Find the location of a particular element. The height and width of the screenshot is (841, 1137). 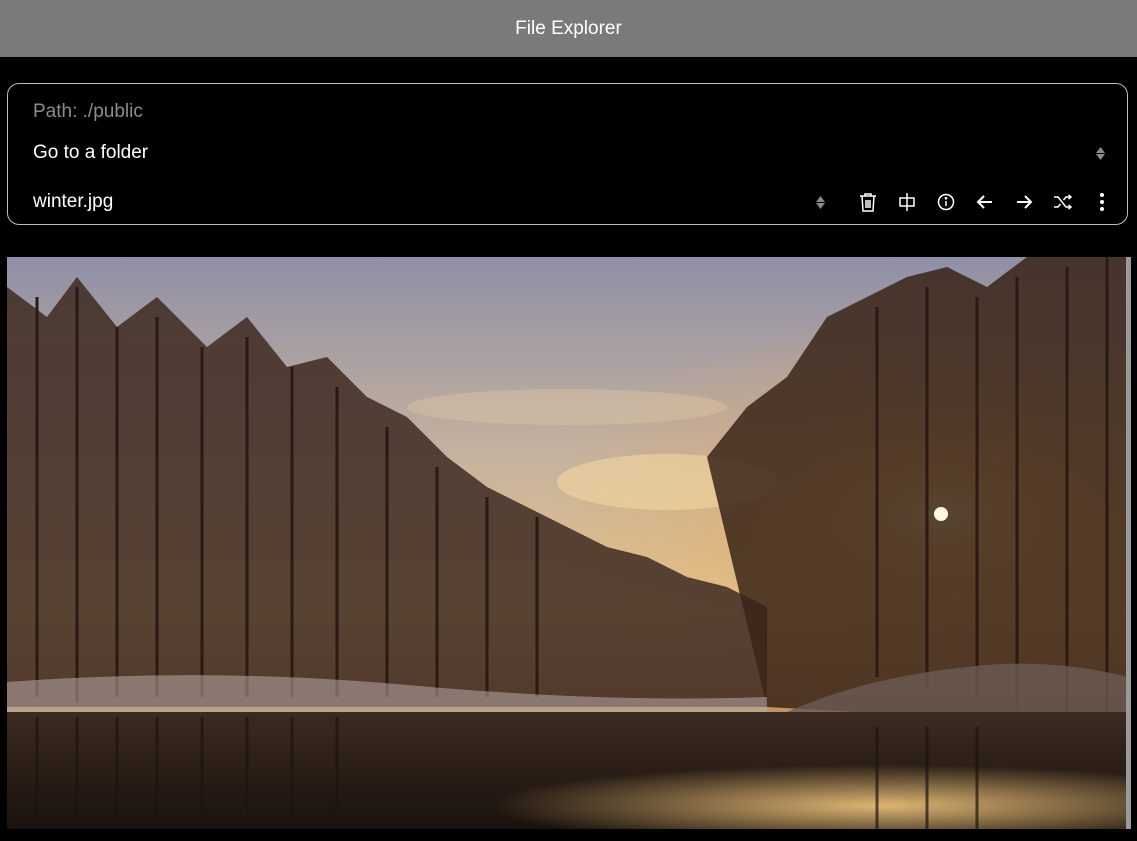

file-select-value: winter.jpg is located at coordinates (73, 201).